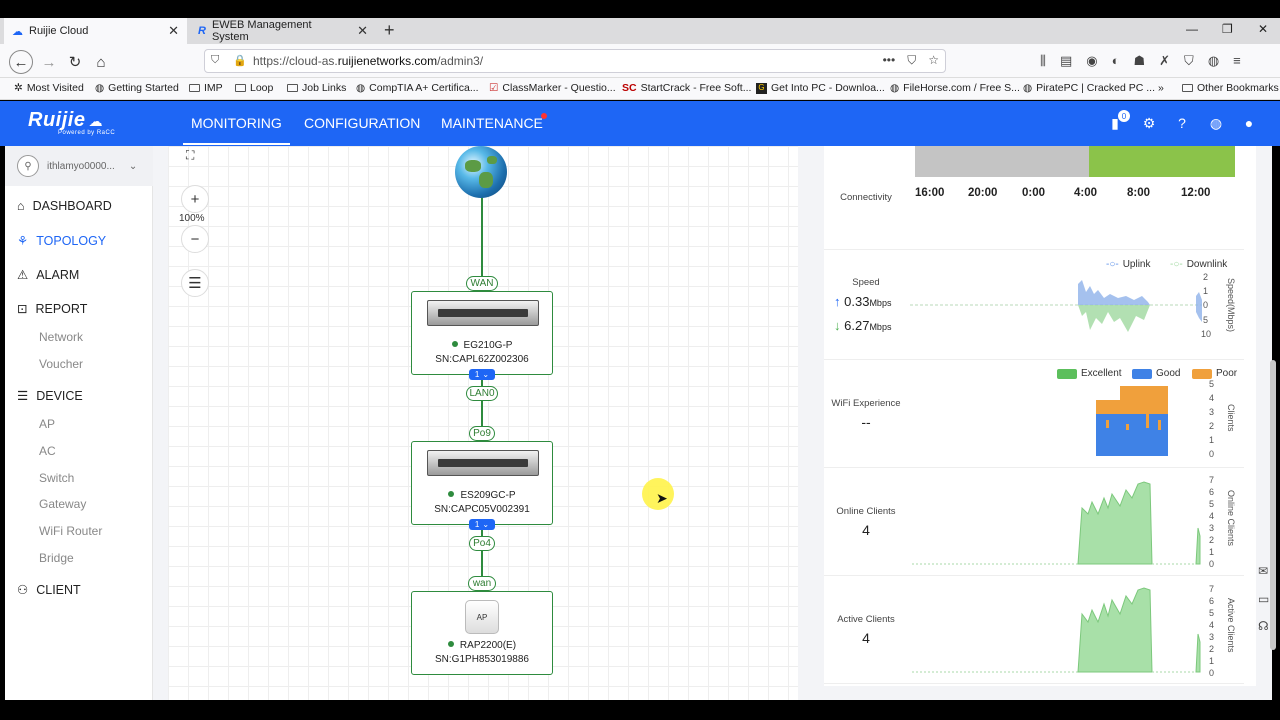  Describe the element at coordinates (1211, 412) in the screenshot. I see `clients-tick: 3` at that location.